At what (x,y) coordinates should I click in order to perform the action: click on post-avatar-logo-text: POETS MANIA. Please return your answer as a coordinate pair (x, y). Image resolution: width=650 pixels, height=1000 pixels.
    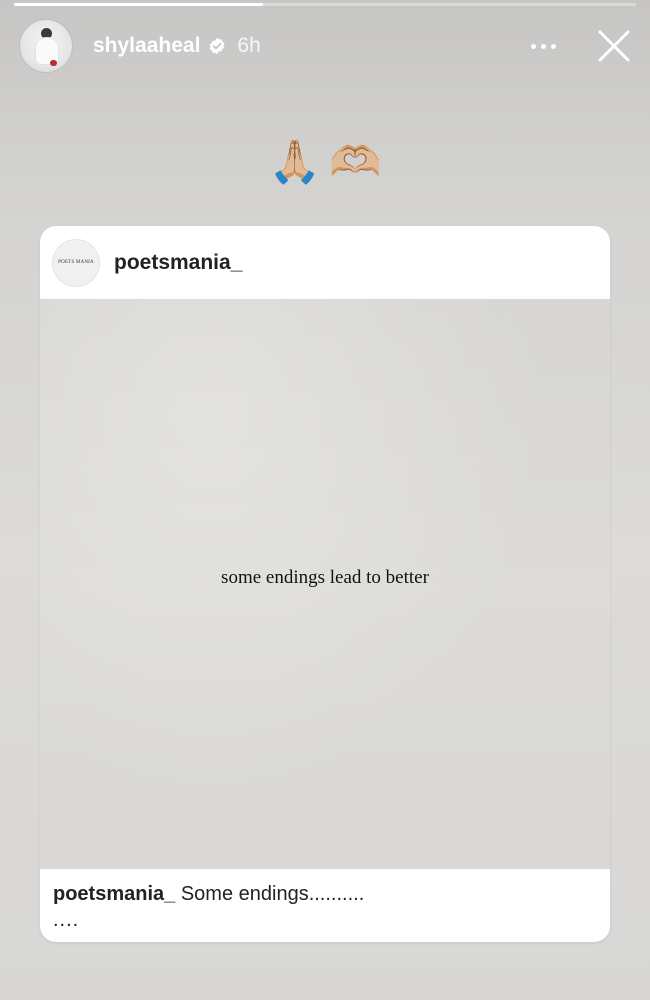
    Looking at the image, I should click on (76, 262).